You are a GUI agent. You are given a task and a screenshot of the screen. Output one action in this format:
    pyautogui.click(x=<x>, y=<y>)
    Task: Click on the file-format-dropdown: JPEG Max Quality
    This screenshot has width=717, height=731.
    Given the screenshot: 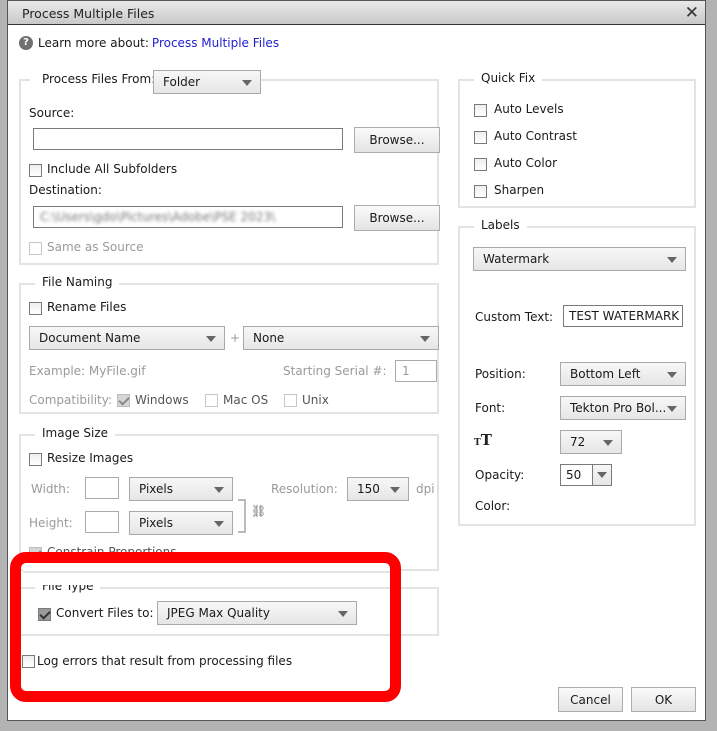 What is the action you would take?
    pyautogui.click(x=257, y=613)
    